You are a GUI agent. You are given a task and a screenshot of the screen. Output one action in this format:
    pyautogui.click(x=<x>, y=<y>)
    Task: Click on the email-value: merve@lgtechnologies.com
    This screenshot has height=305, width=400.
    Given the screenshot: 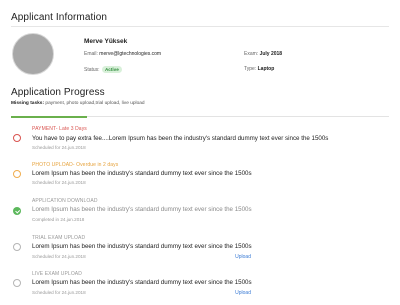 What is the action you would take?
    pyautogui.click(x=130, y=54)
    